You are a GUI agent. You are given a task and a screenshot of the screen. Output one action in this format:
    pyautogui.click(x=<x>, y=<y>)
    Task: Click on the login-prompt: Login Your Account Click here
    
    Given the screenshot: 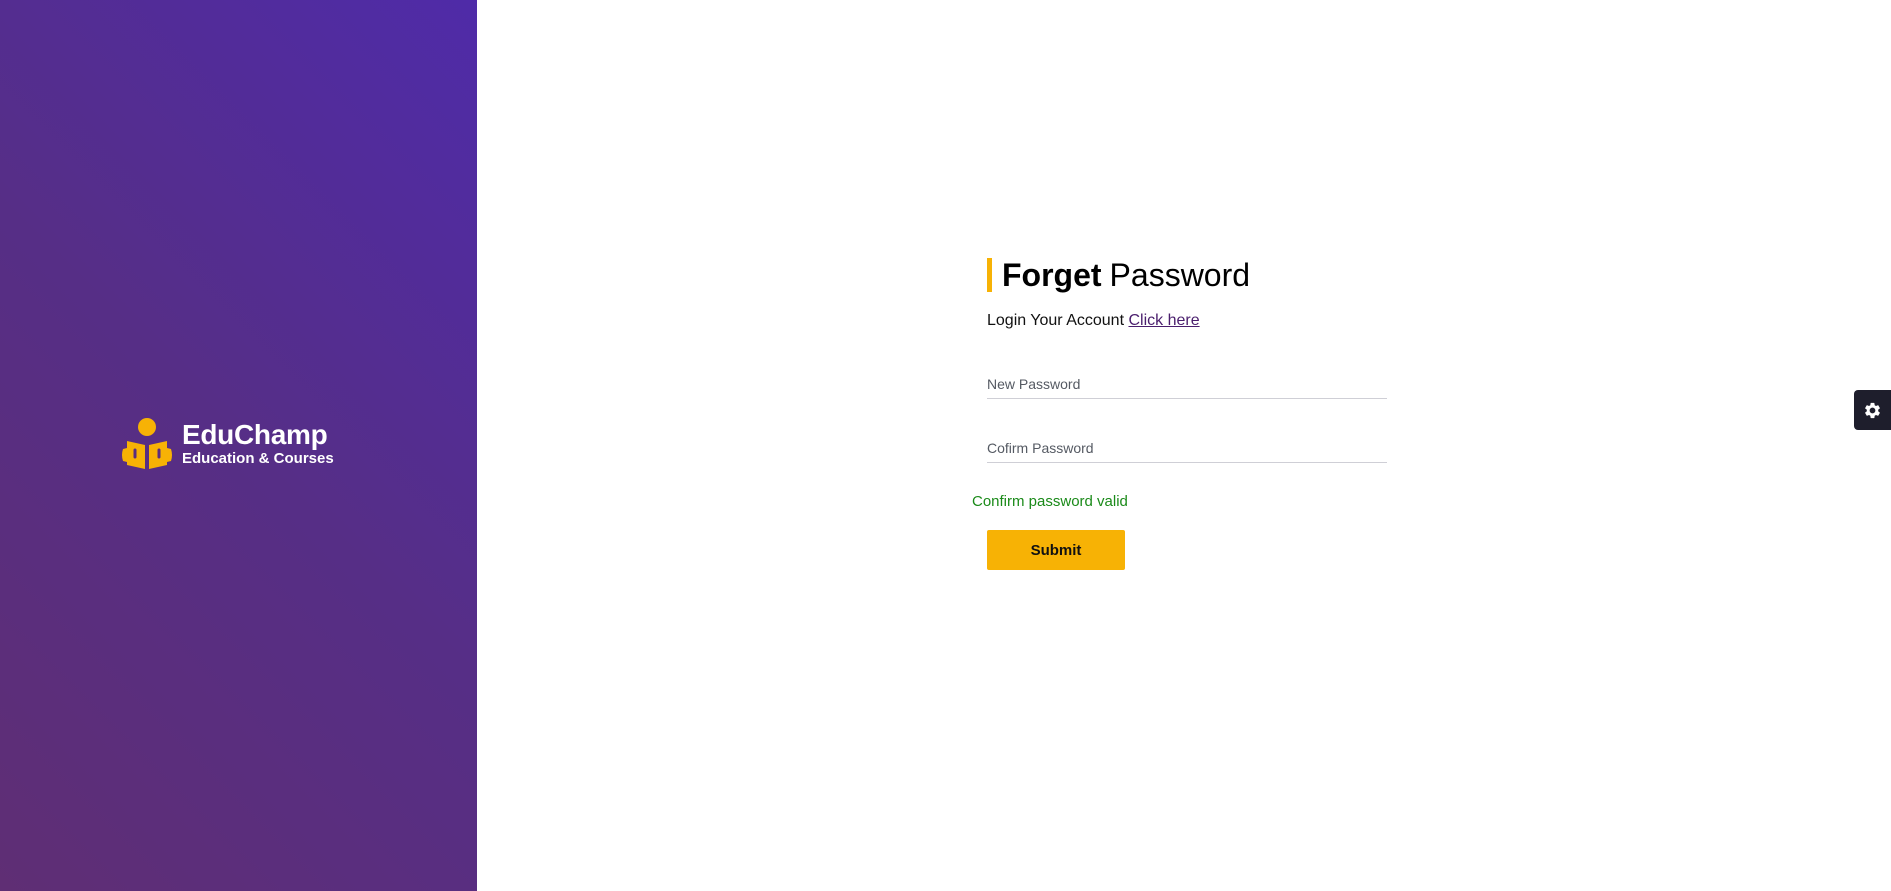 What is the action you would take?
    pyautogui.click(x=1187, y=321)
    